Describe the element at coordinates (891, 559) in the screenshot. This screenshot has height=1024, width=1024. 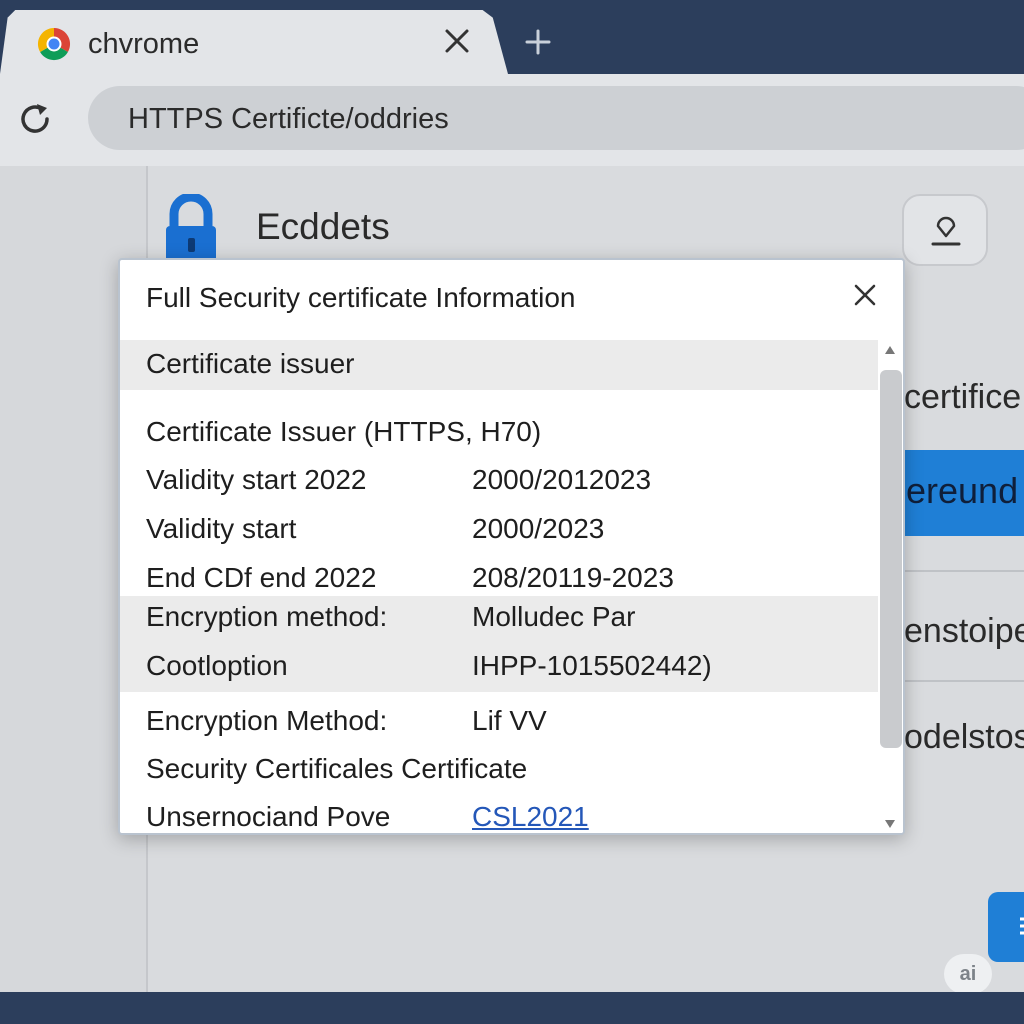
I see `scrollbar-thumb` at that location.